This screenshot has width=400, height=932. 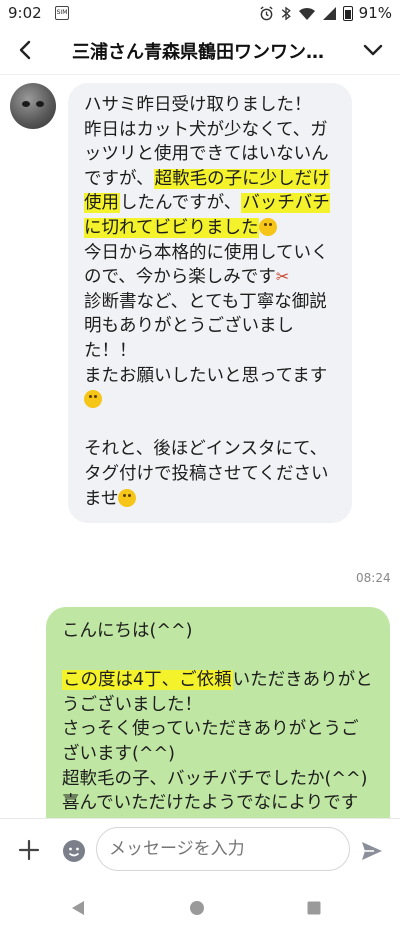 What do you see at coordinates (373, 578) in the screenshot?
I see `message-timestamp: 08:24` at bounding box center [373, 578].